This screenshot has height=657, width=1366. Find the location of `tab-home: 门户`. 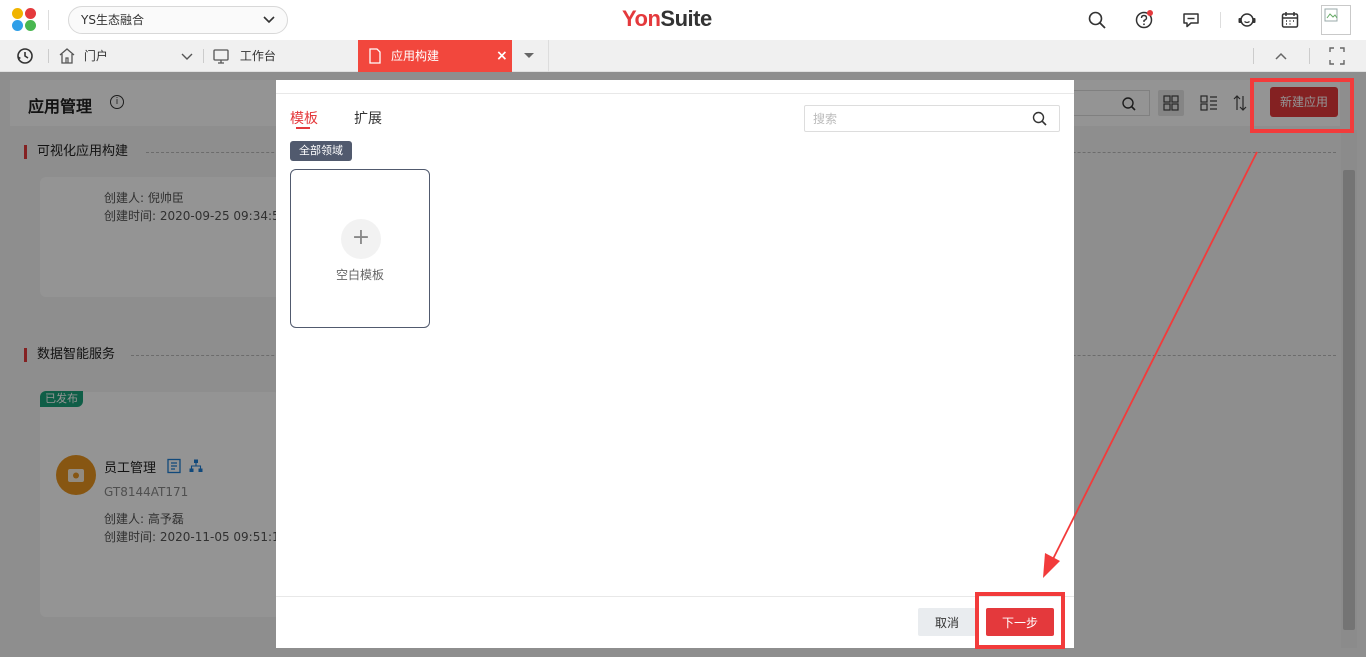

tab-home: 门户 is located at coordinates (83, 56).